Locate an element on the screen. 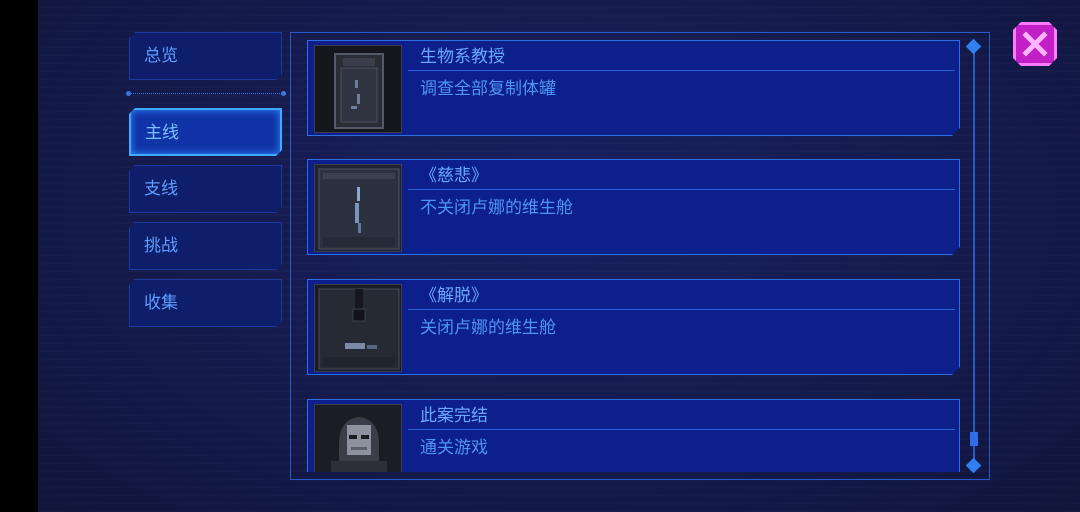 This screenshot has width=1080, height=512. achievement-card: 生物系教授 调查全部复制体罐 is located at coordinates (633, 88).